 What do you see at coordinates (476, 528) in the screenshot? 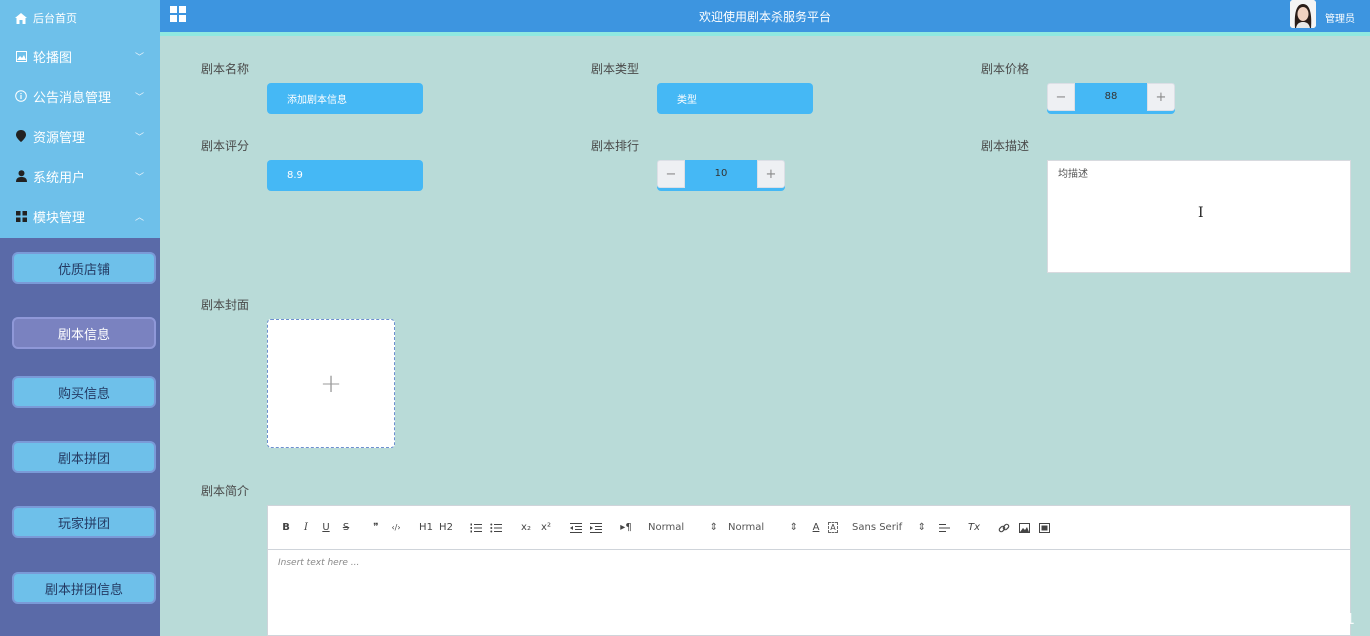
I see `ordered-list-icon` at bounding box center [476, 528].